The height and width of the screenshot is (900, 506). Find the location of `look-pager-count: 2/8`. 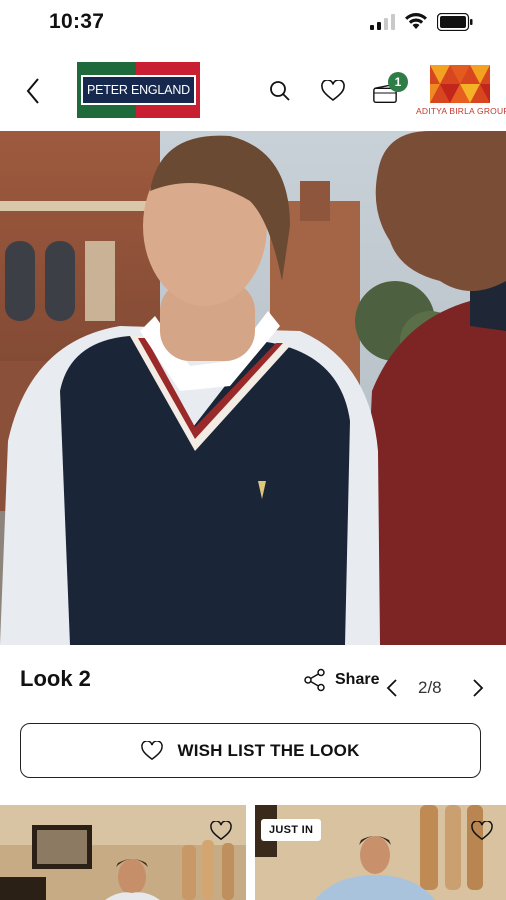

look-pager-count: 2/8 is located at coordinates (430, 687).